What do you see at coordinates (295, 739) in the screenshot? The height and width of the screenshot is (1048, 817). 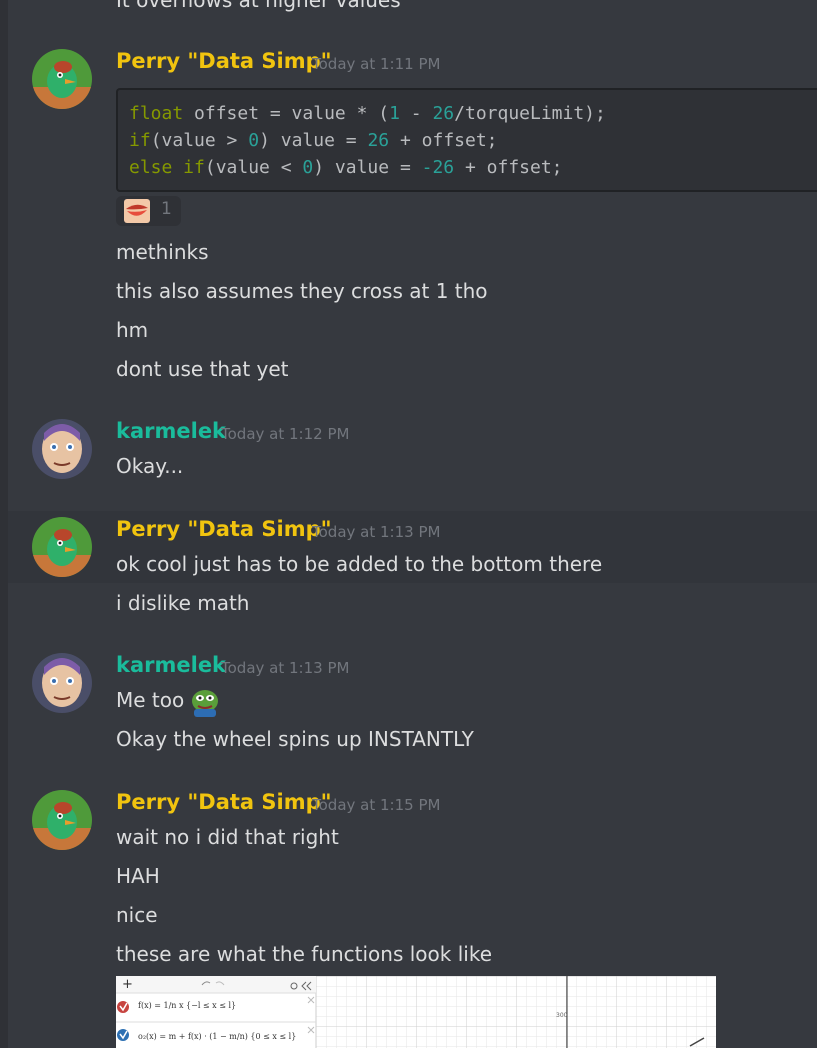 I see `message-text: Okay the wheel spins up INSTANTLY` at bounding box center [295, 739].